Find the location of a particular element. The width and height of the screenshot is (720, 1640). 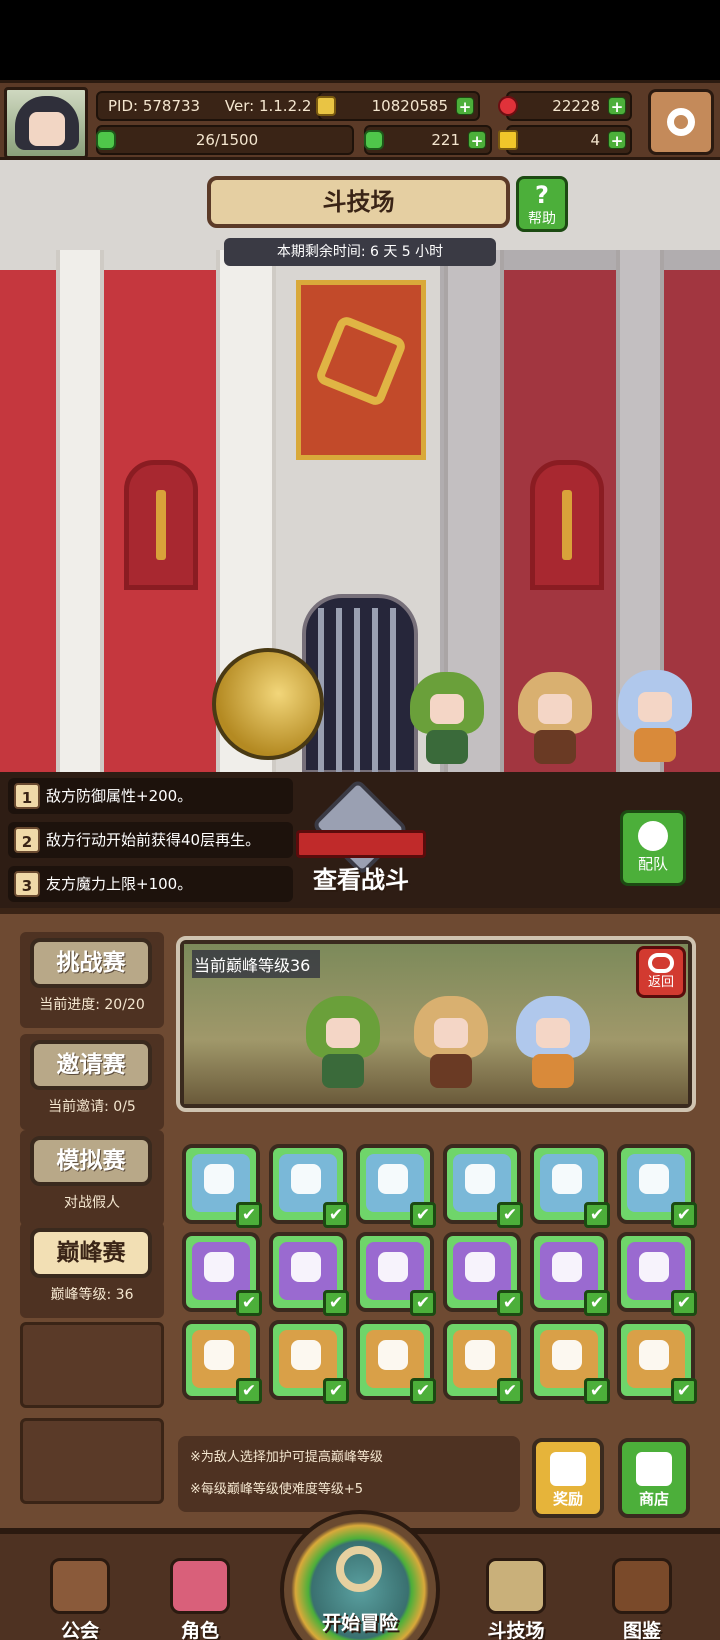

nav-codex: 图鉴 is located at coordinates (642, 1599).